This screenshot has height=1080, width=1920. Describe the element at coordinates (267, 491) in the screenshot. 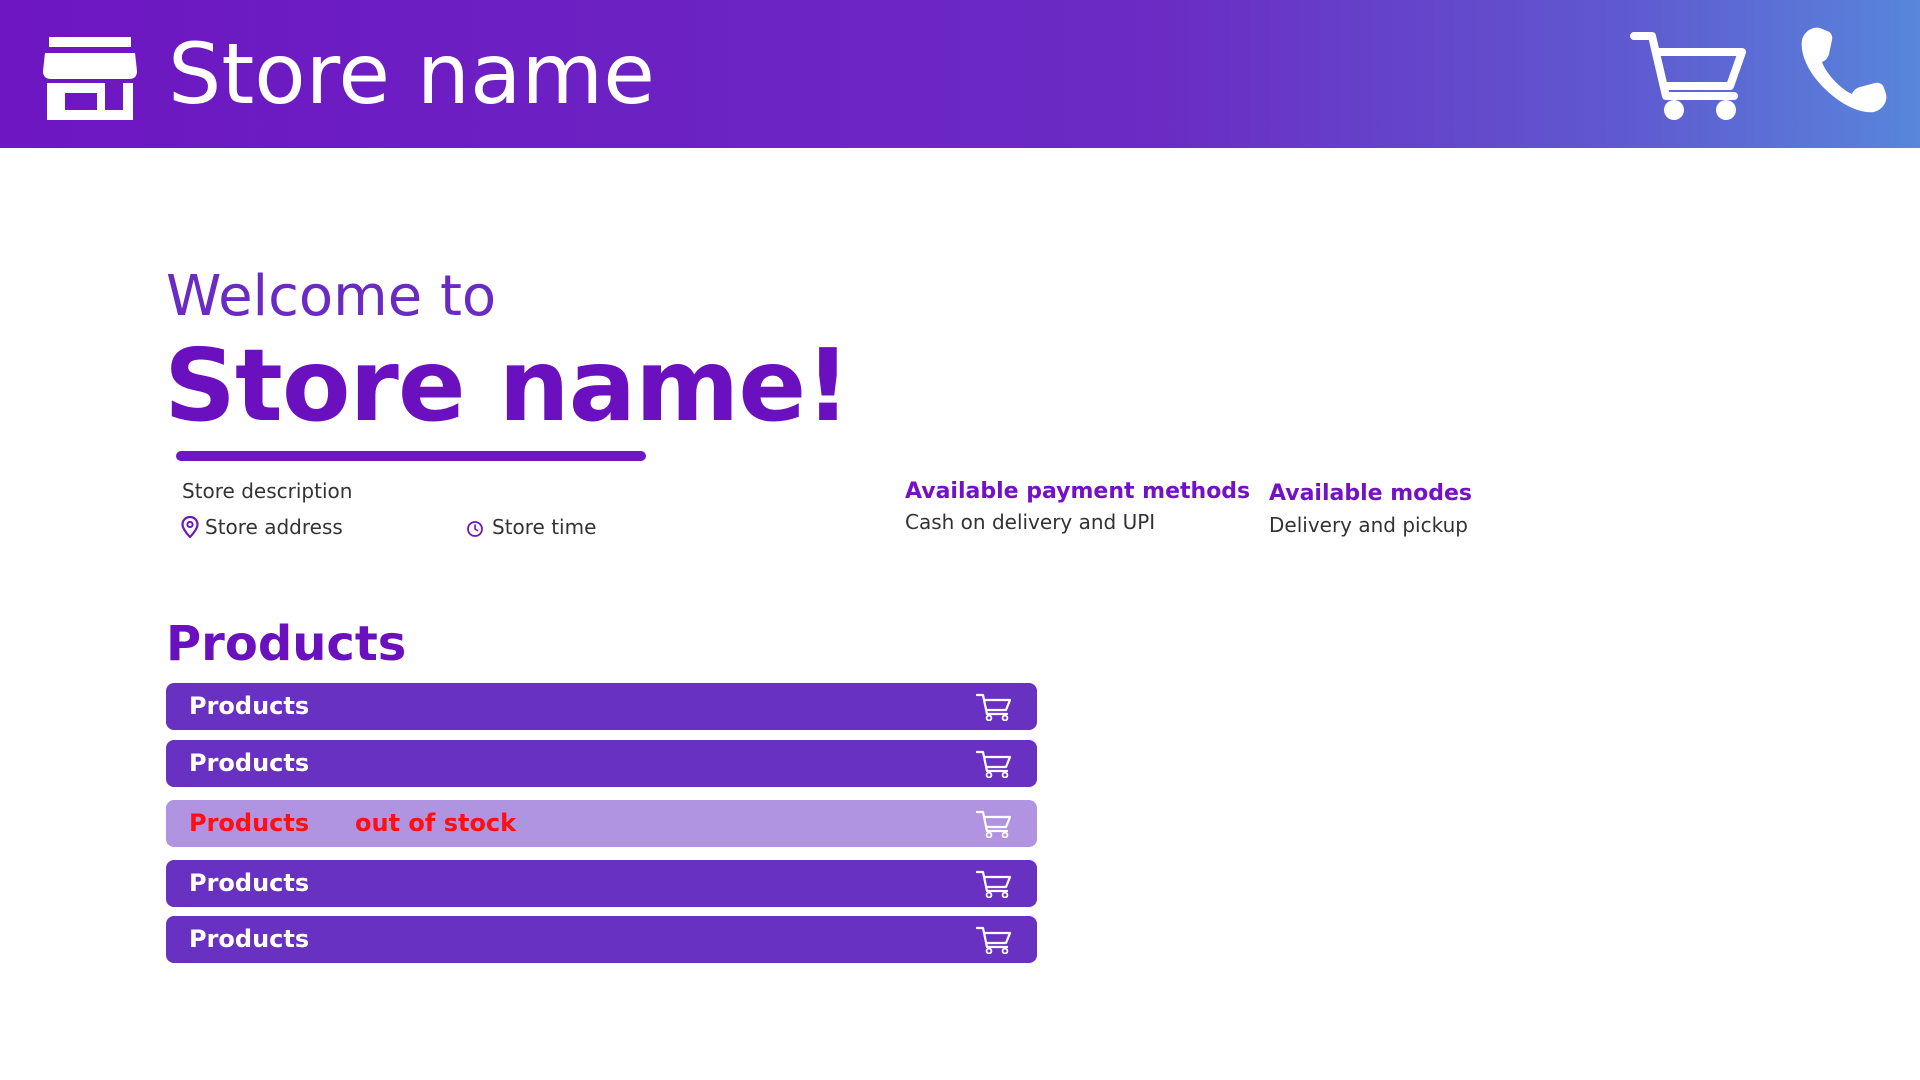

I see `store-description: Store description` at that location.